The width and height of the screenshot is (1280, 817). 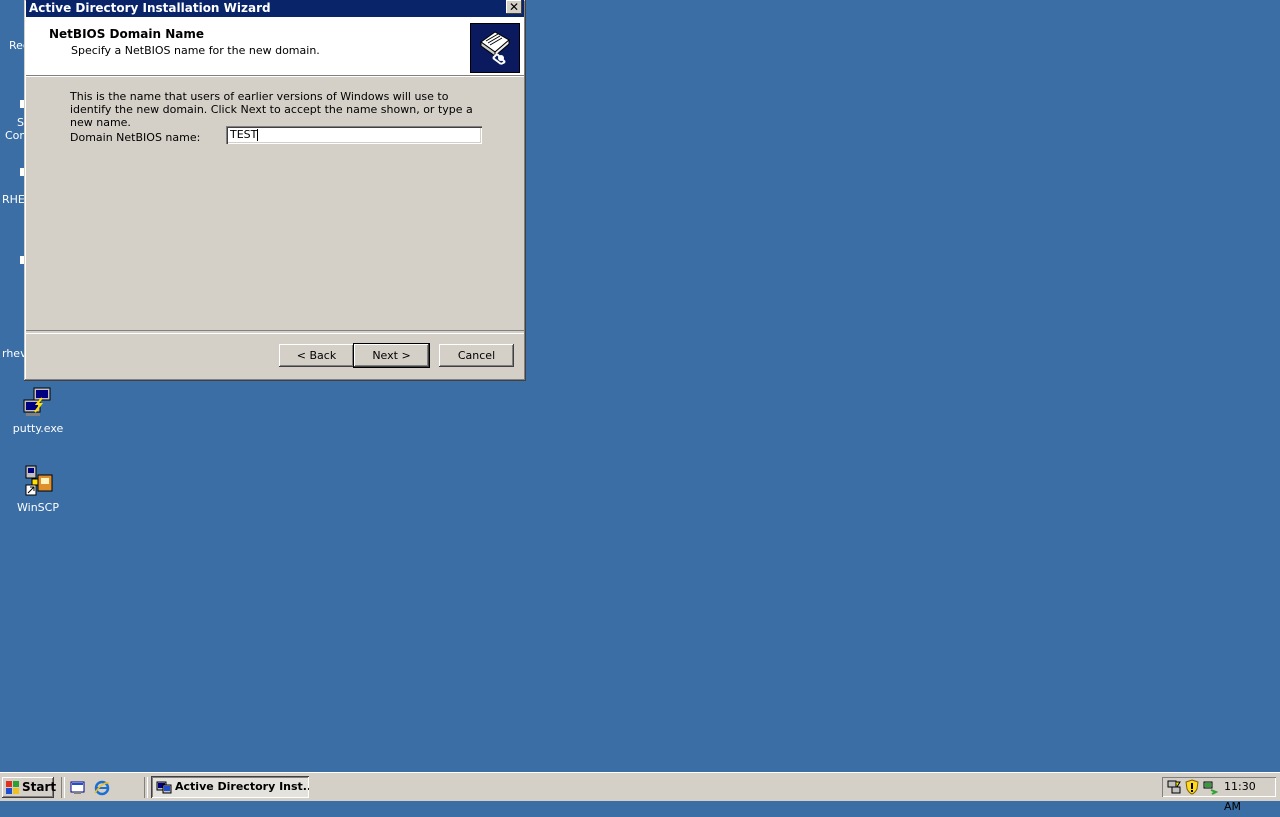 What do you see at coordinates (13, 199) in the screenshot?
I see `desktop-icon-label-partial: RHE` at bounding box center [13, 199].